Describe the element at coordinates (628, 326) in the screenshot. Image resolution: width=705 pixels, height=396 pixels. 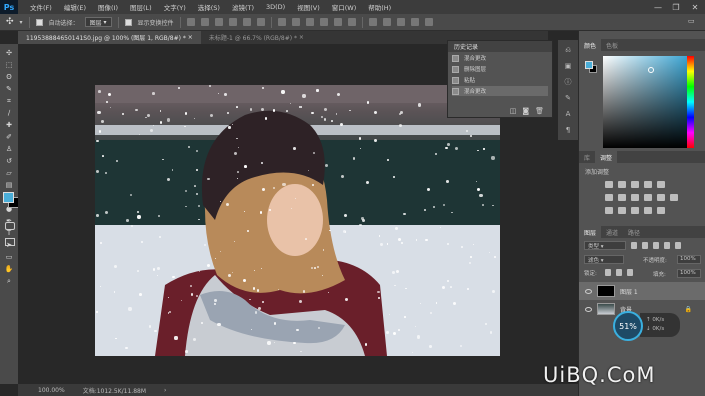
I see `cpu-gauge: 51%` at that location.